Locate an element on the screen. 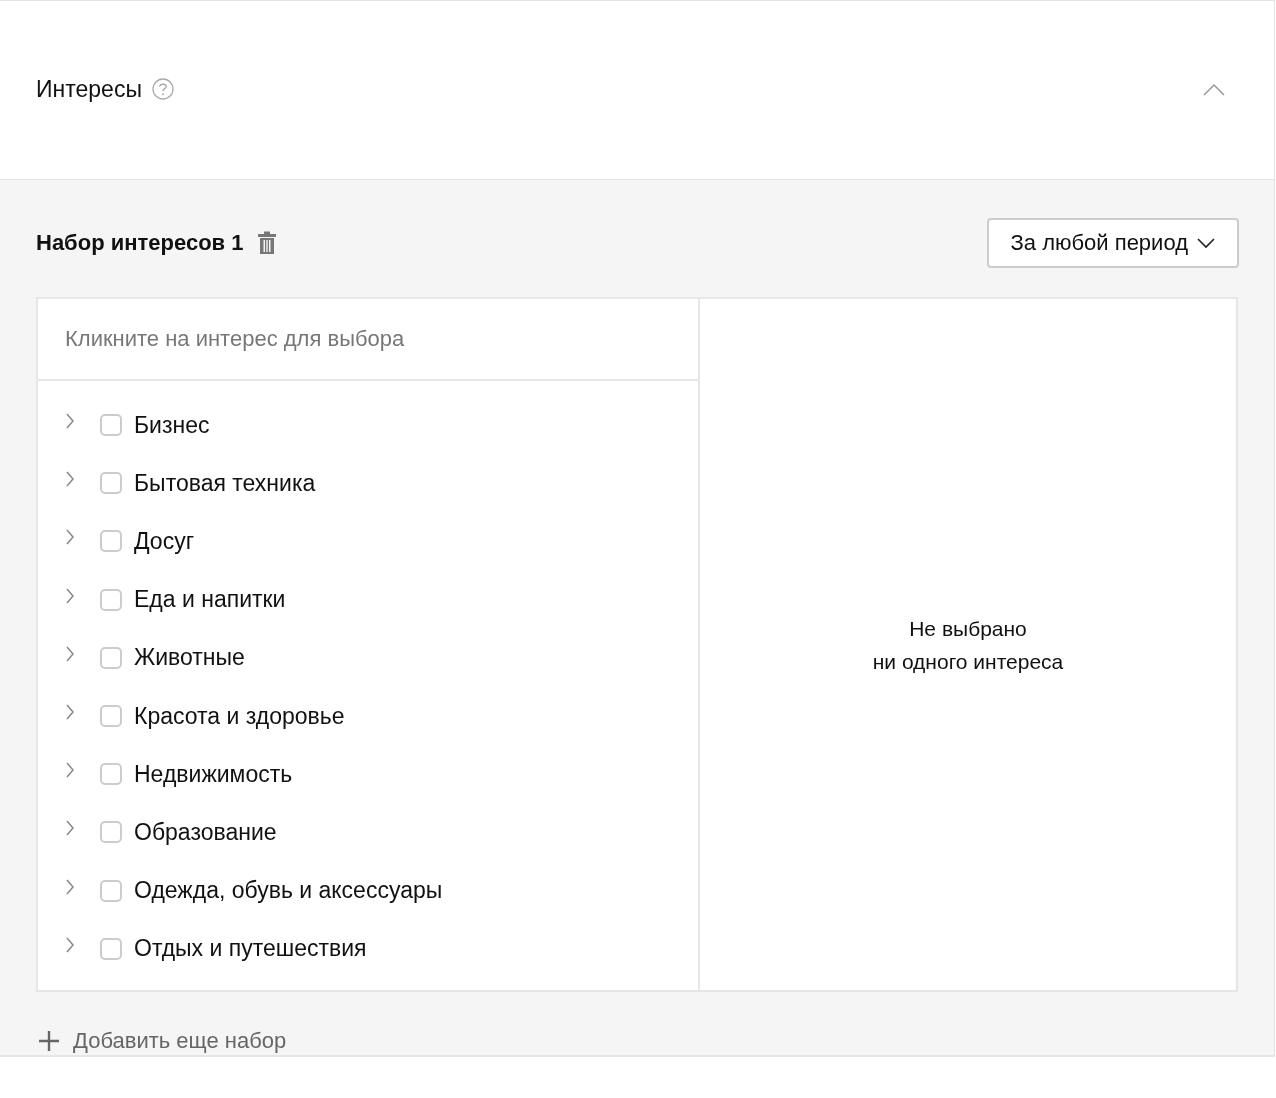 Image resolution: width=1276 pixels, height=1098 pixels. set-title: Набор интересов 1 is located at coordinates (140, 243).